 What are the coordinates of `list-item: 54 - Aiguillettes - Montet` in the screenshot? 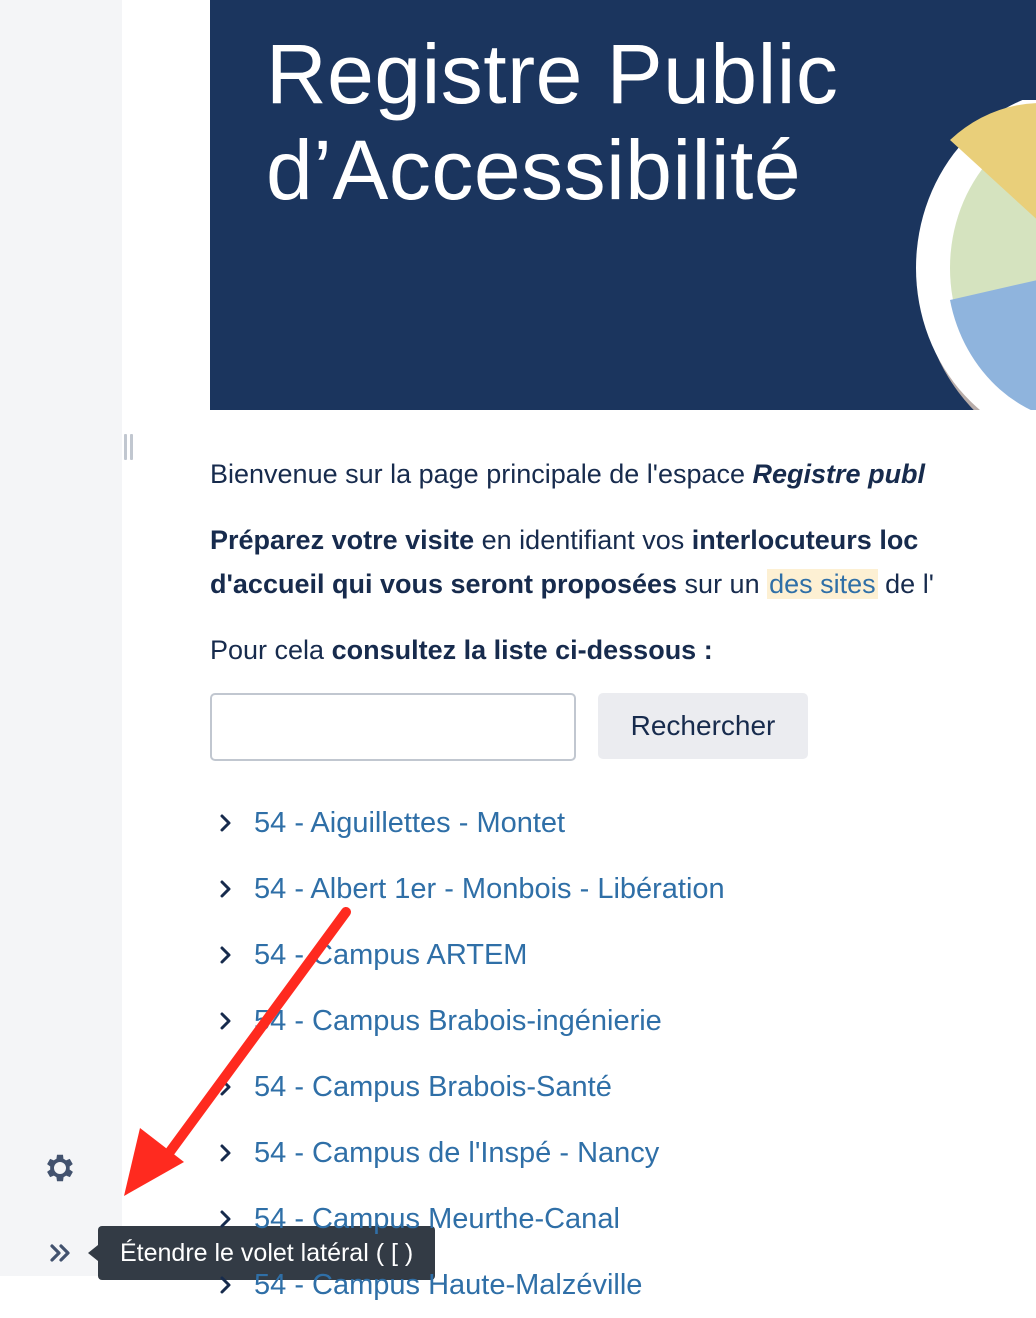 It's located at (467, 823).